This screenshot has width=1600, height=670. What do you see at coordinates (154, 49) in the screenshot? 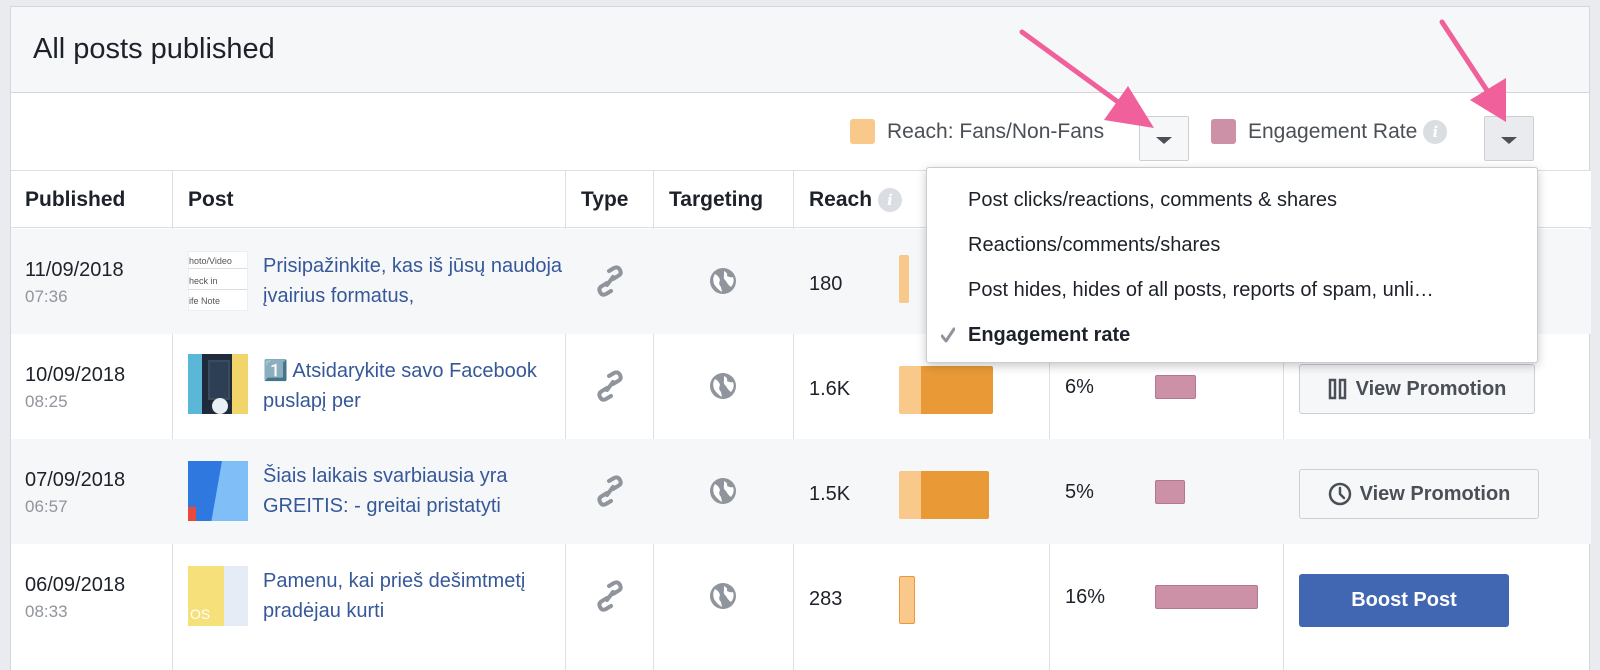
I see `page-title: All posts published` at bounding box center [154, 49].